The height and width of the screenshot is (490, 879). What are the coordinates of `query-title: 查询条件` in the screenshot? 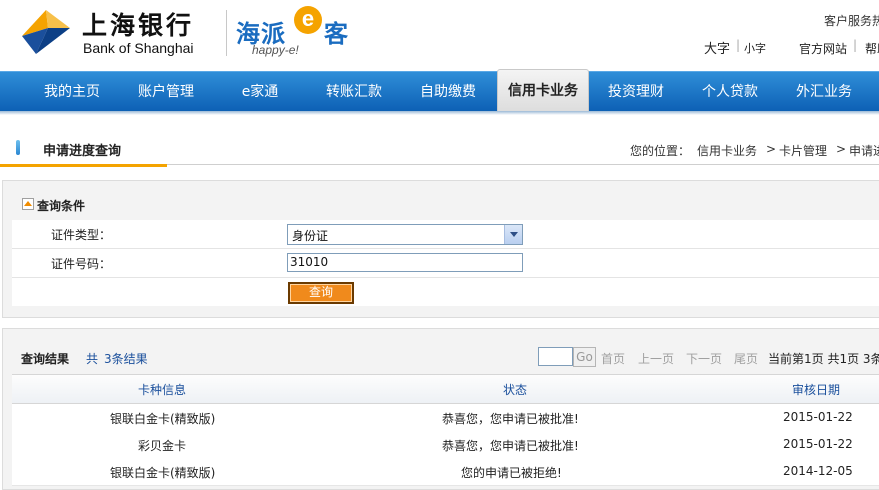 It's located at (61, 206).